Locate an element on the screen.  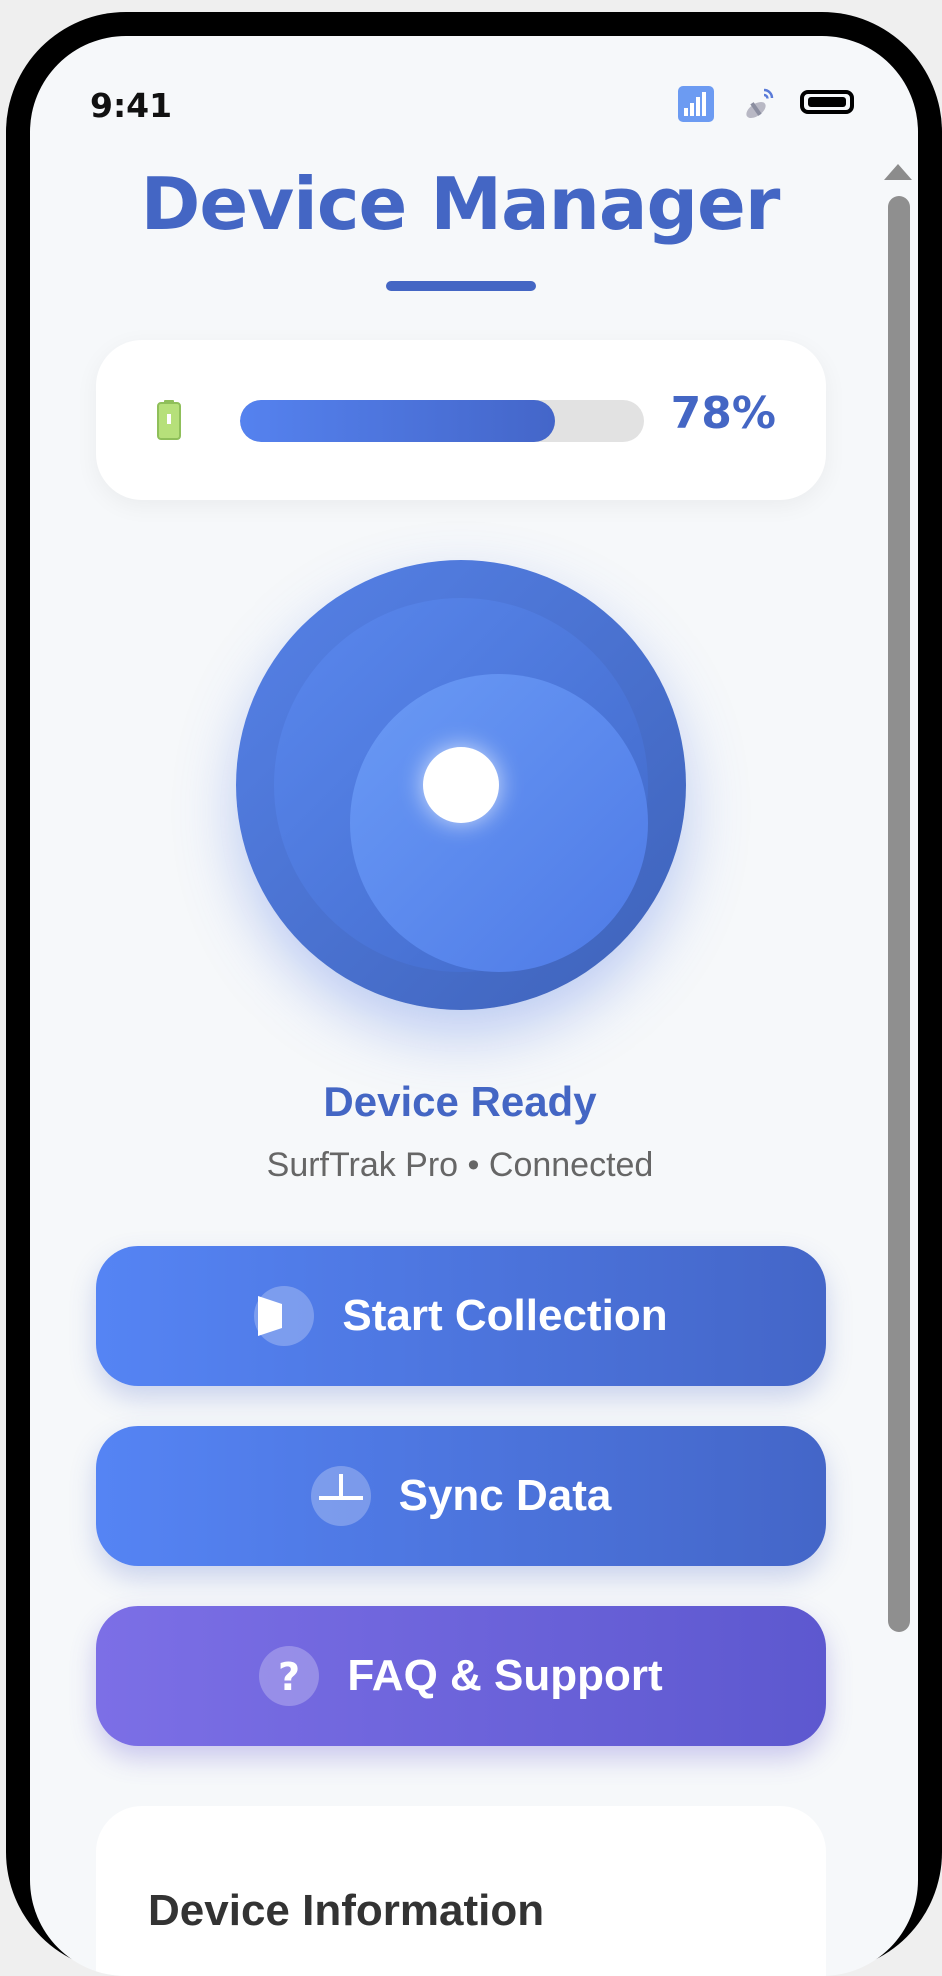
dial-inner-ring is located at coordinates (499, 823).